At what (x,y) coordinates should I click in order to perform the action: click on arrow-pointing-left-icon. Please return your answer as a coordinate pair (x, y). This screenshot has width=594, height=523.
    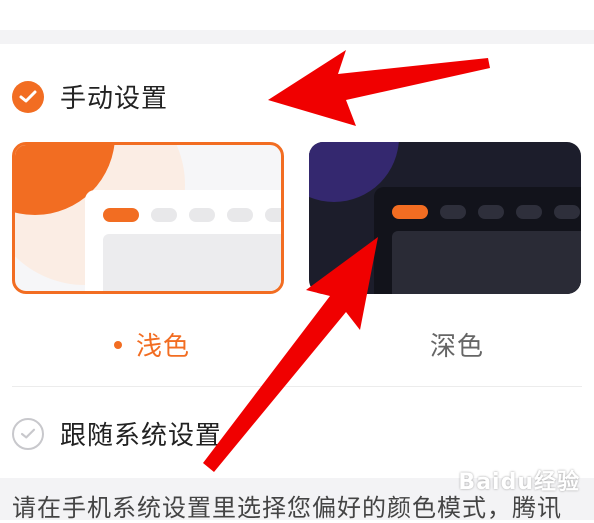
    Looking at the image, I should click on (379, 88).